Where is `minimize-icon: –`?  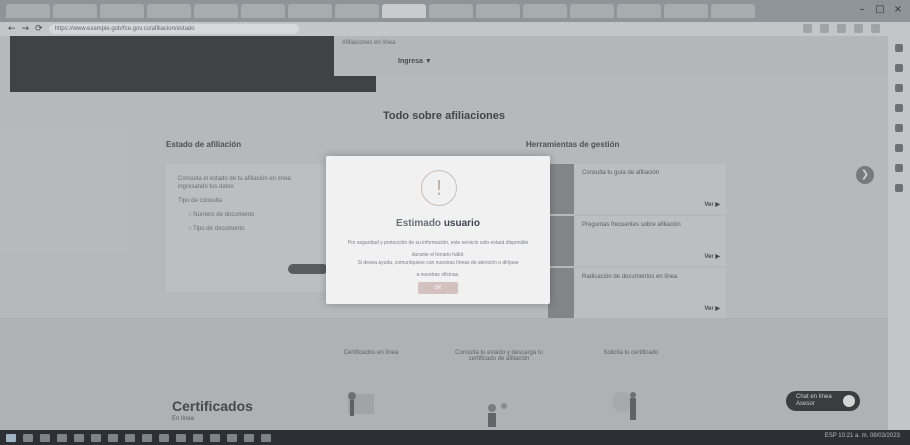 minimize-icon: – is located at coordinates (862, 10).